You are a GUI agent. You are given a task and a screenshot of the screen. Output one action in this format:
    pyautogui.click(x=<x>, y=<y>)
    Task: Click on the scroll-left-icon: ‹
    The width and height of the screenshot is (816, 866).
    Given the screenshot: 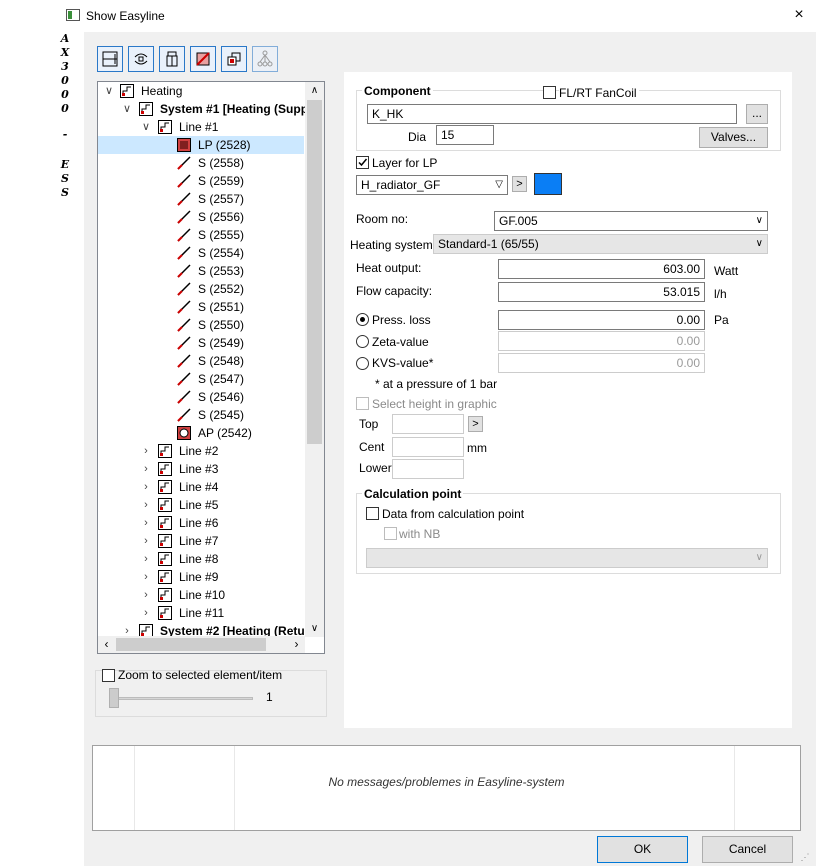 What is the action you would take?
    pyautogui.click(x=106, y=644)
    